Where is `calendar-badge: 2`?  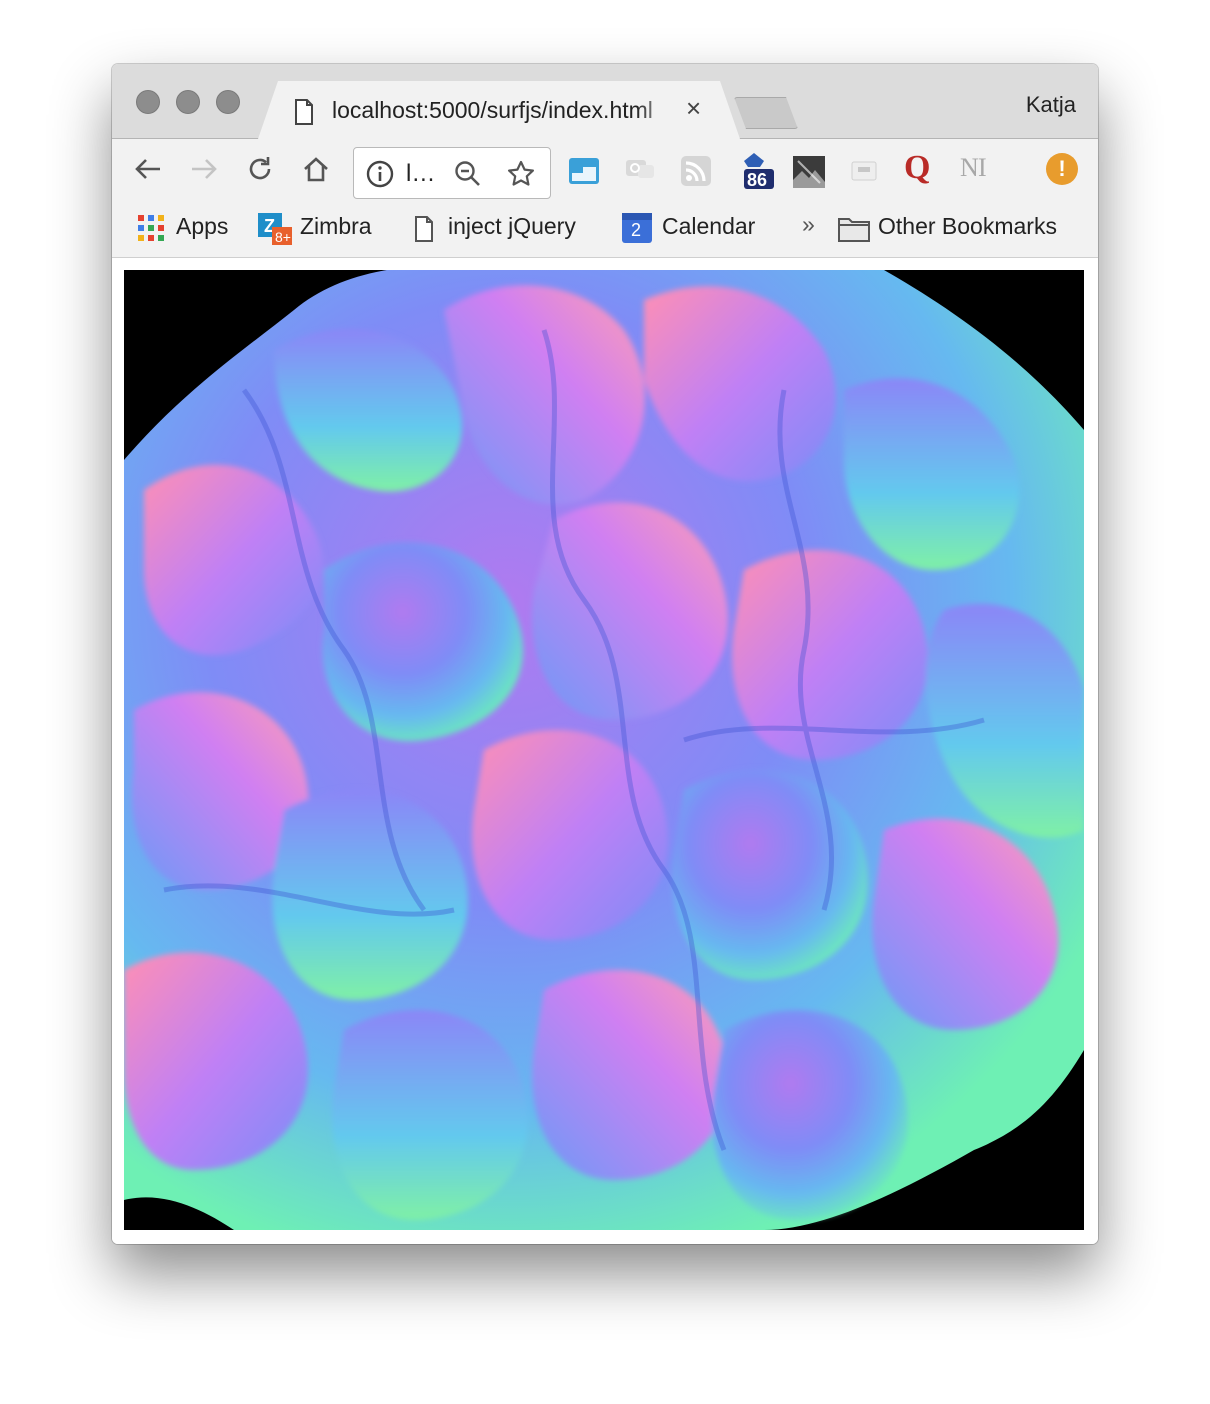 calendar-badge: 2 is located at coordinates (636, 230).